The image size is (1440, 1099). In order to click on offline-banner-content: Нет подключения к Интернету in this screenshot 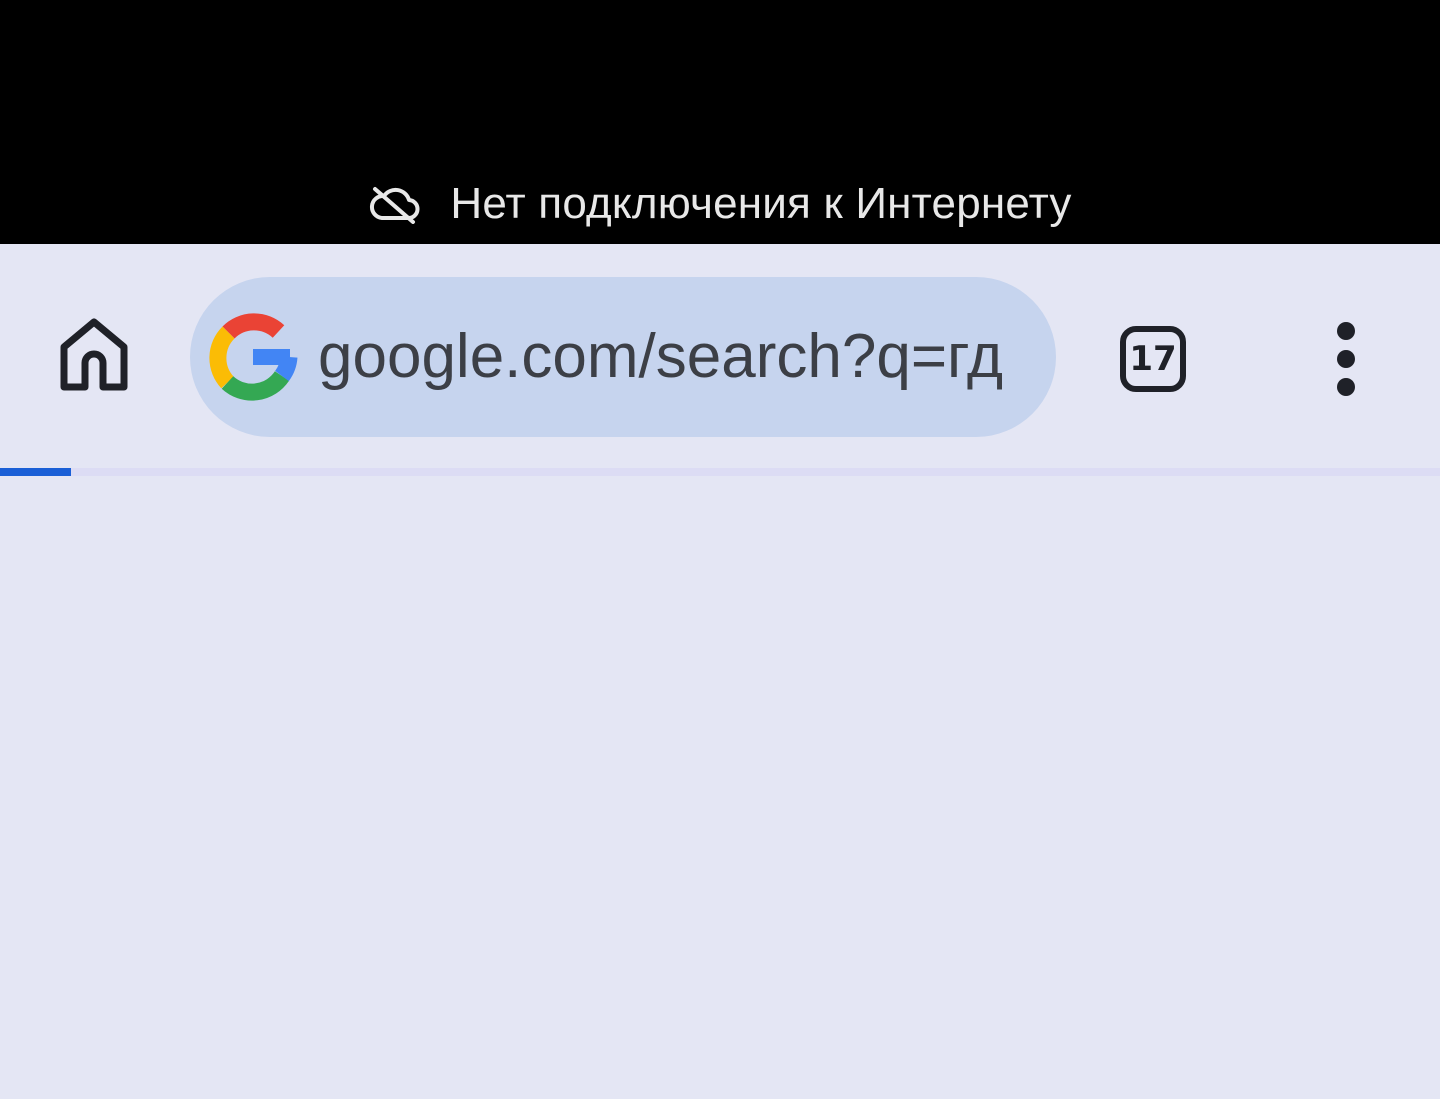, I will do `click(720, 204)`.